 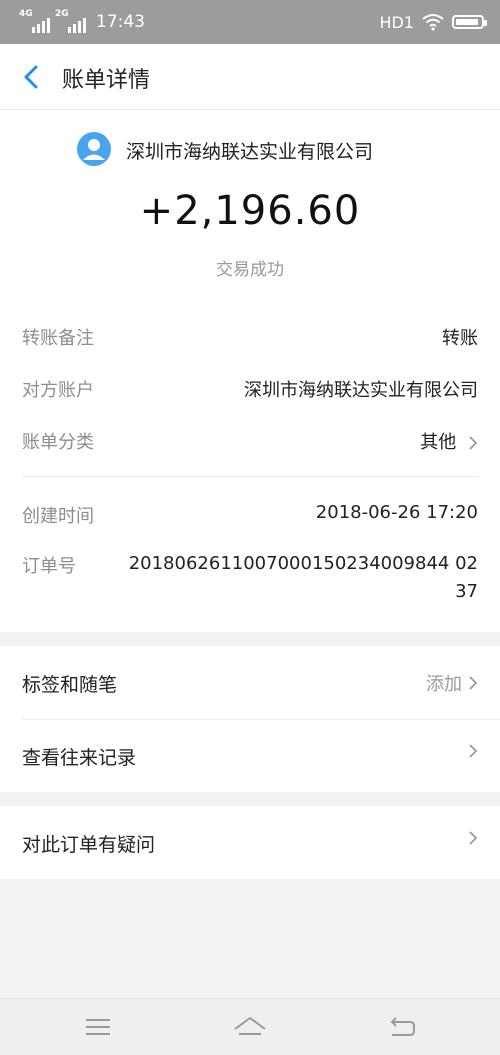 I want to click on question-list: 对此订单有疑问, so click(x=250, y=842).